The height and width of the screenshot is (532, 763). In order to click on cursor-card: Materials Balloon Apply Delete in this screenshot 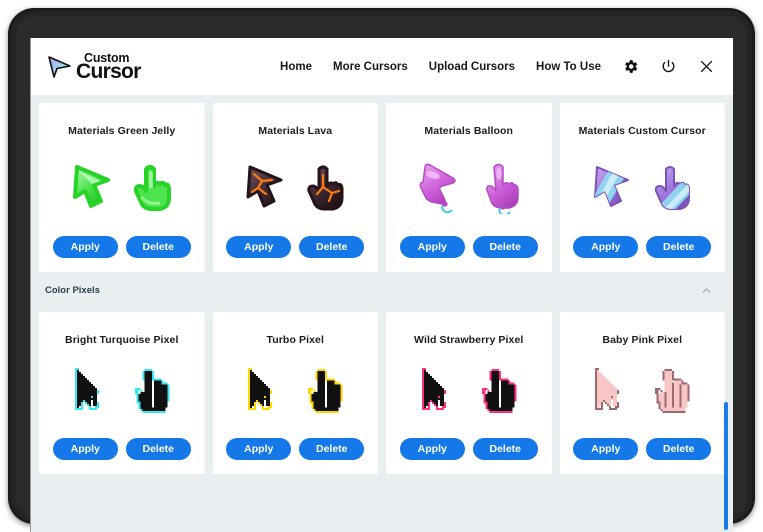, I will do `click(469, 187)`.